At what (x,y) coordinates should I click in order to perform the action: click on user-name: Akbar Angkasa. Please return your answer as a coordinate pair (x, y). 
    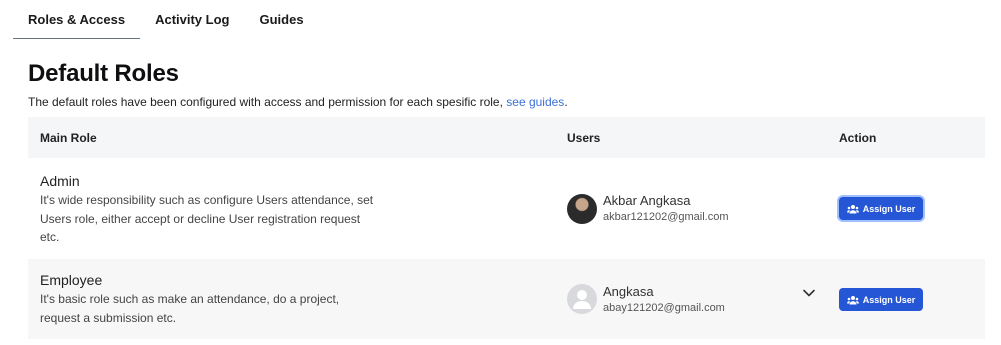
    Looking at the image, I should click on (647, 200).